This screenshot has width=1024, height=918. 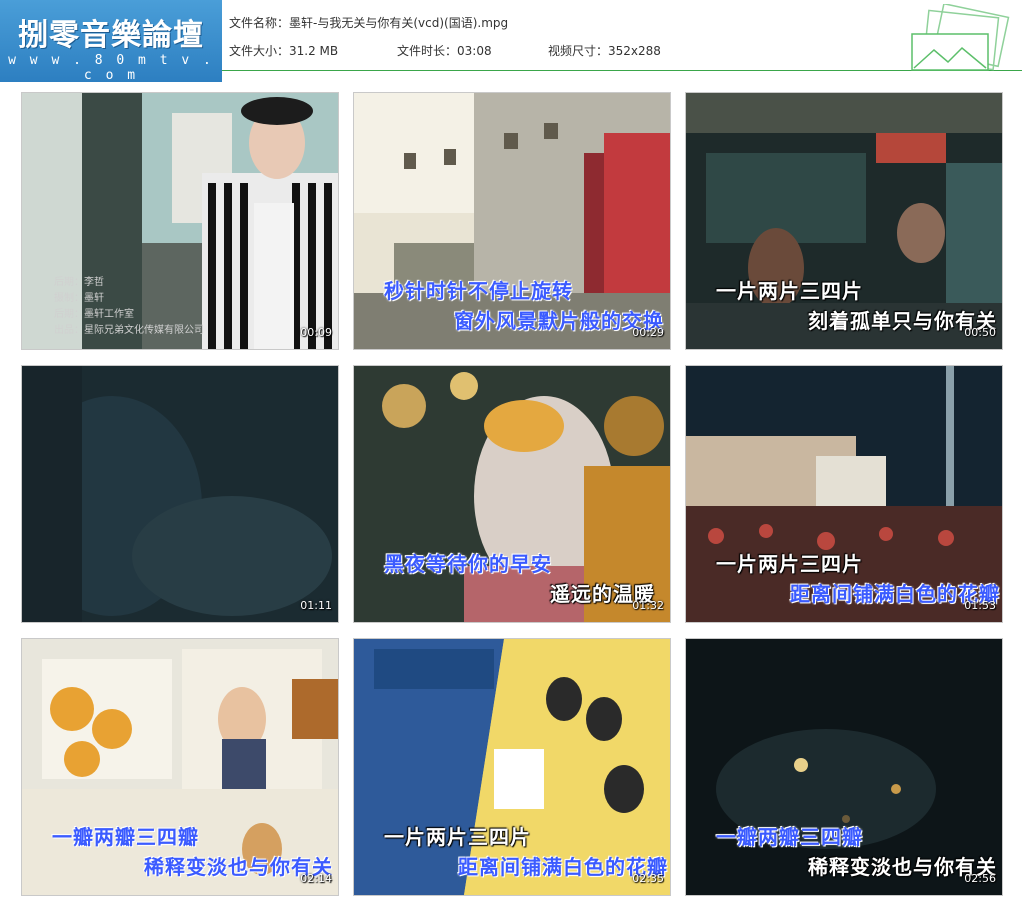 What do you see at coordinates (960, 37) in the screenshot?
I see `green-folders-icon` at bounding box center [960, 37].